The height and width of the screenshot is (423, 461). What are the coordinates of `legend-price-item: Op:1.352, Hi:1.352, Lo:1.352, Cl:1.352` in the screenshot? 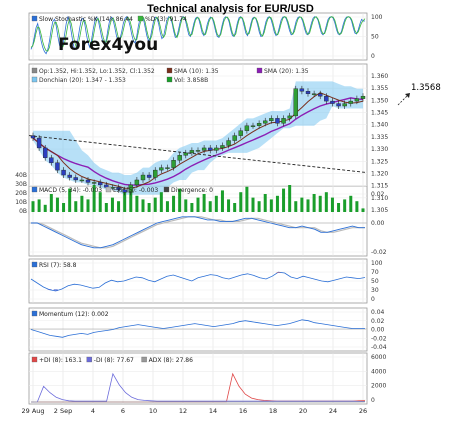 It's located at (97, 71).